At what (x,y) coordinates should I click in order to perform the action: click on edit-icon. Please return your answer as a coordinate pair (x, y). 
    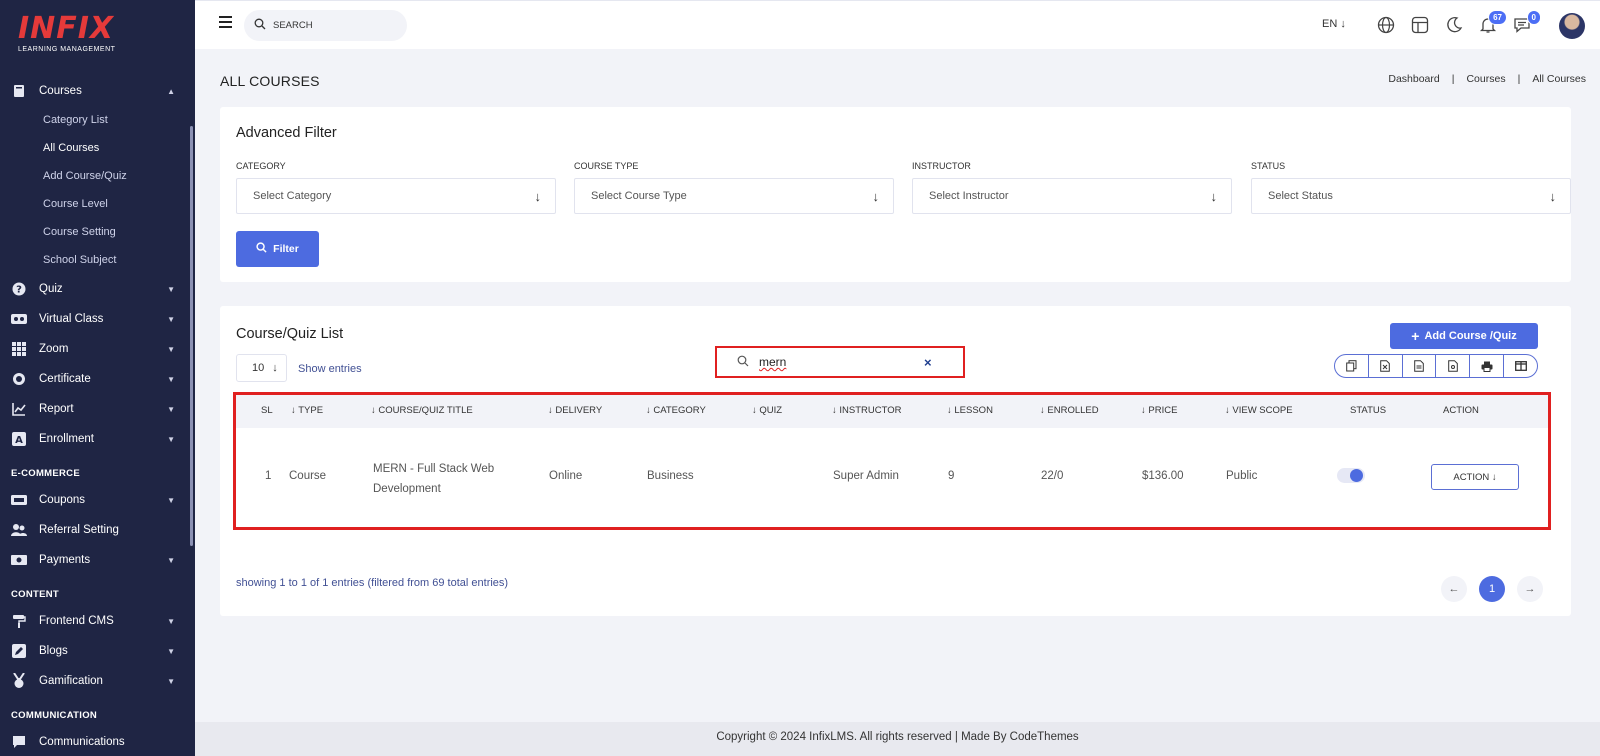
    Looking at the image, I should click on (19, 651).